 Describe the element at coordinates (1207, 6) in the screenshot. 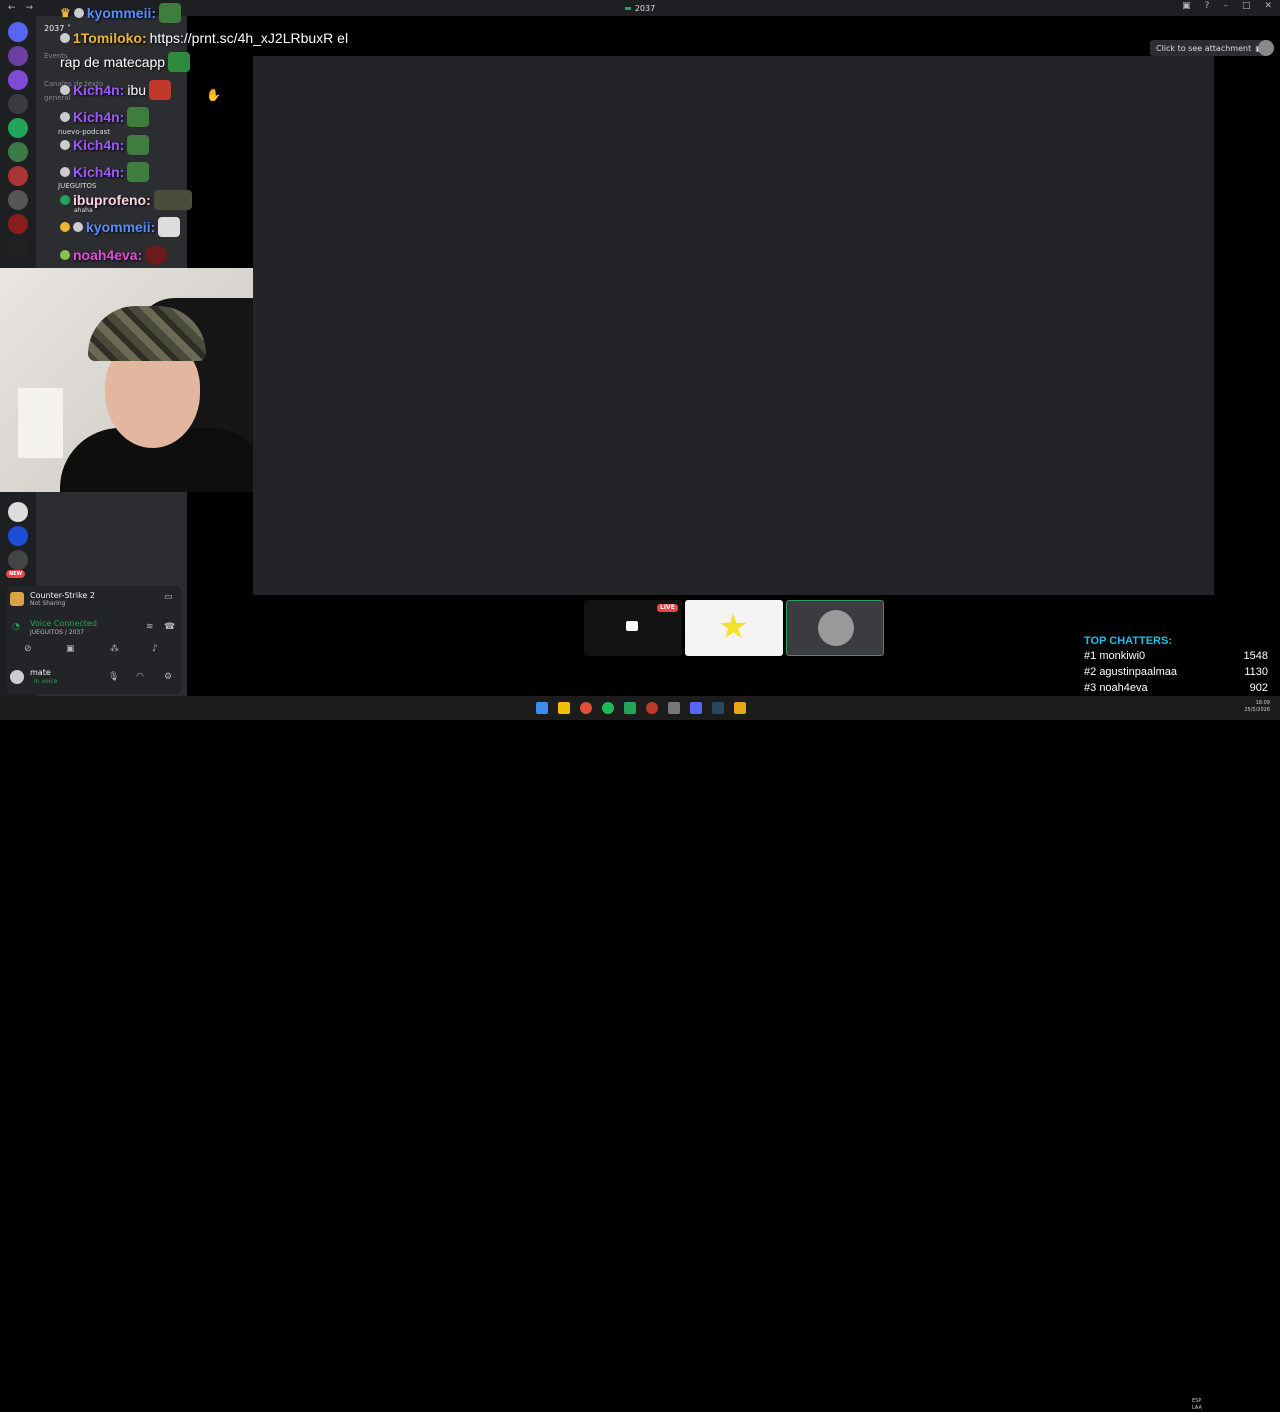

I see `help-icon: ?` at that location.